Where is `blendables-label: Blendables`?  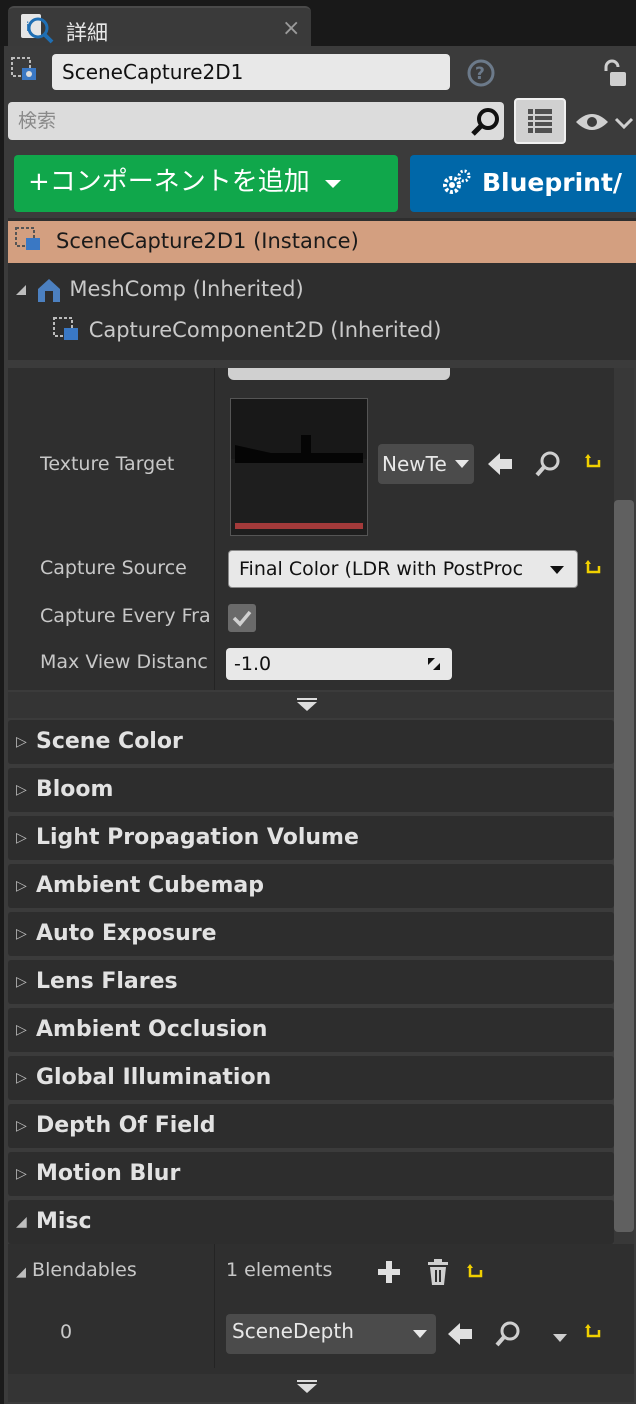
blendables-label: Blendables is located at coordinates (84, 1270).